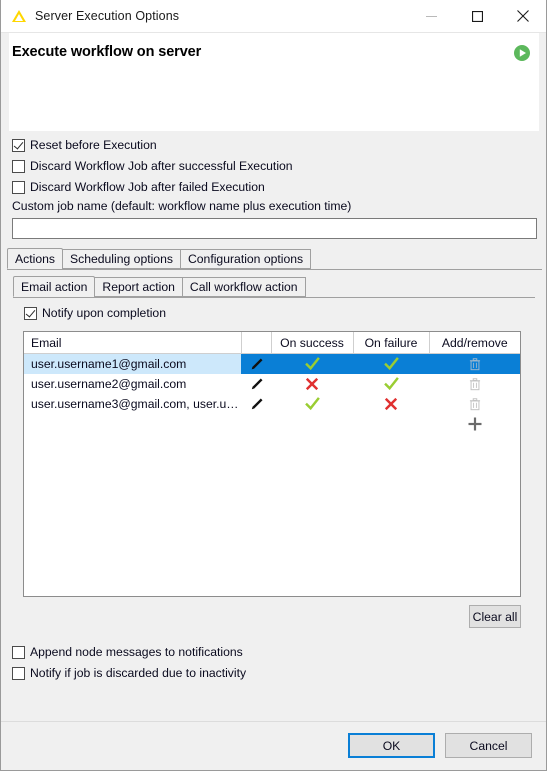 The width and height of the screenshot is (547, 771). What do you see at coordinates (245, 259) in the screenshot?
I see `tab-configuration-options: Configuration options` at bounding box center [245, 259].